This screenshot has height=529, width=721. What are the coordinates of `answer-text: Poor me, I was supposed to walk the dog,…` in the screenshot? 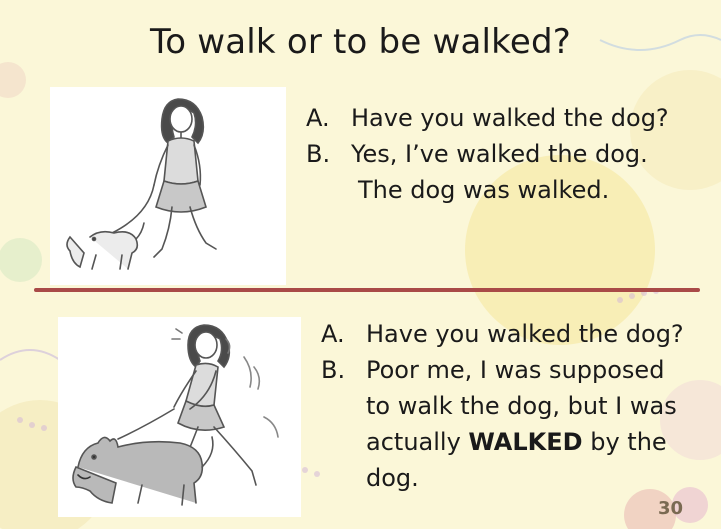 It's located at (541, 424).